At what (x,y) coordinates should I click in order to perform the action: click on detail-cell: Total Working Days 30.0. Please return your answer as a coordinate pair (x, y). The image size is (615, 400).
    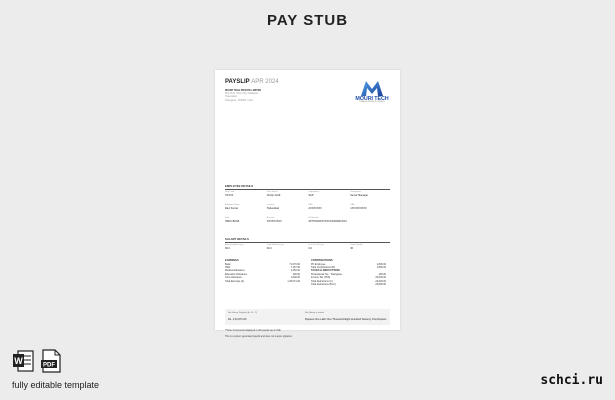
    Looking at the image, I should click on (275, 247).